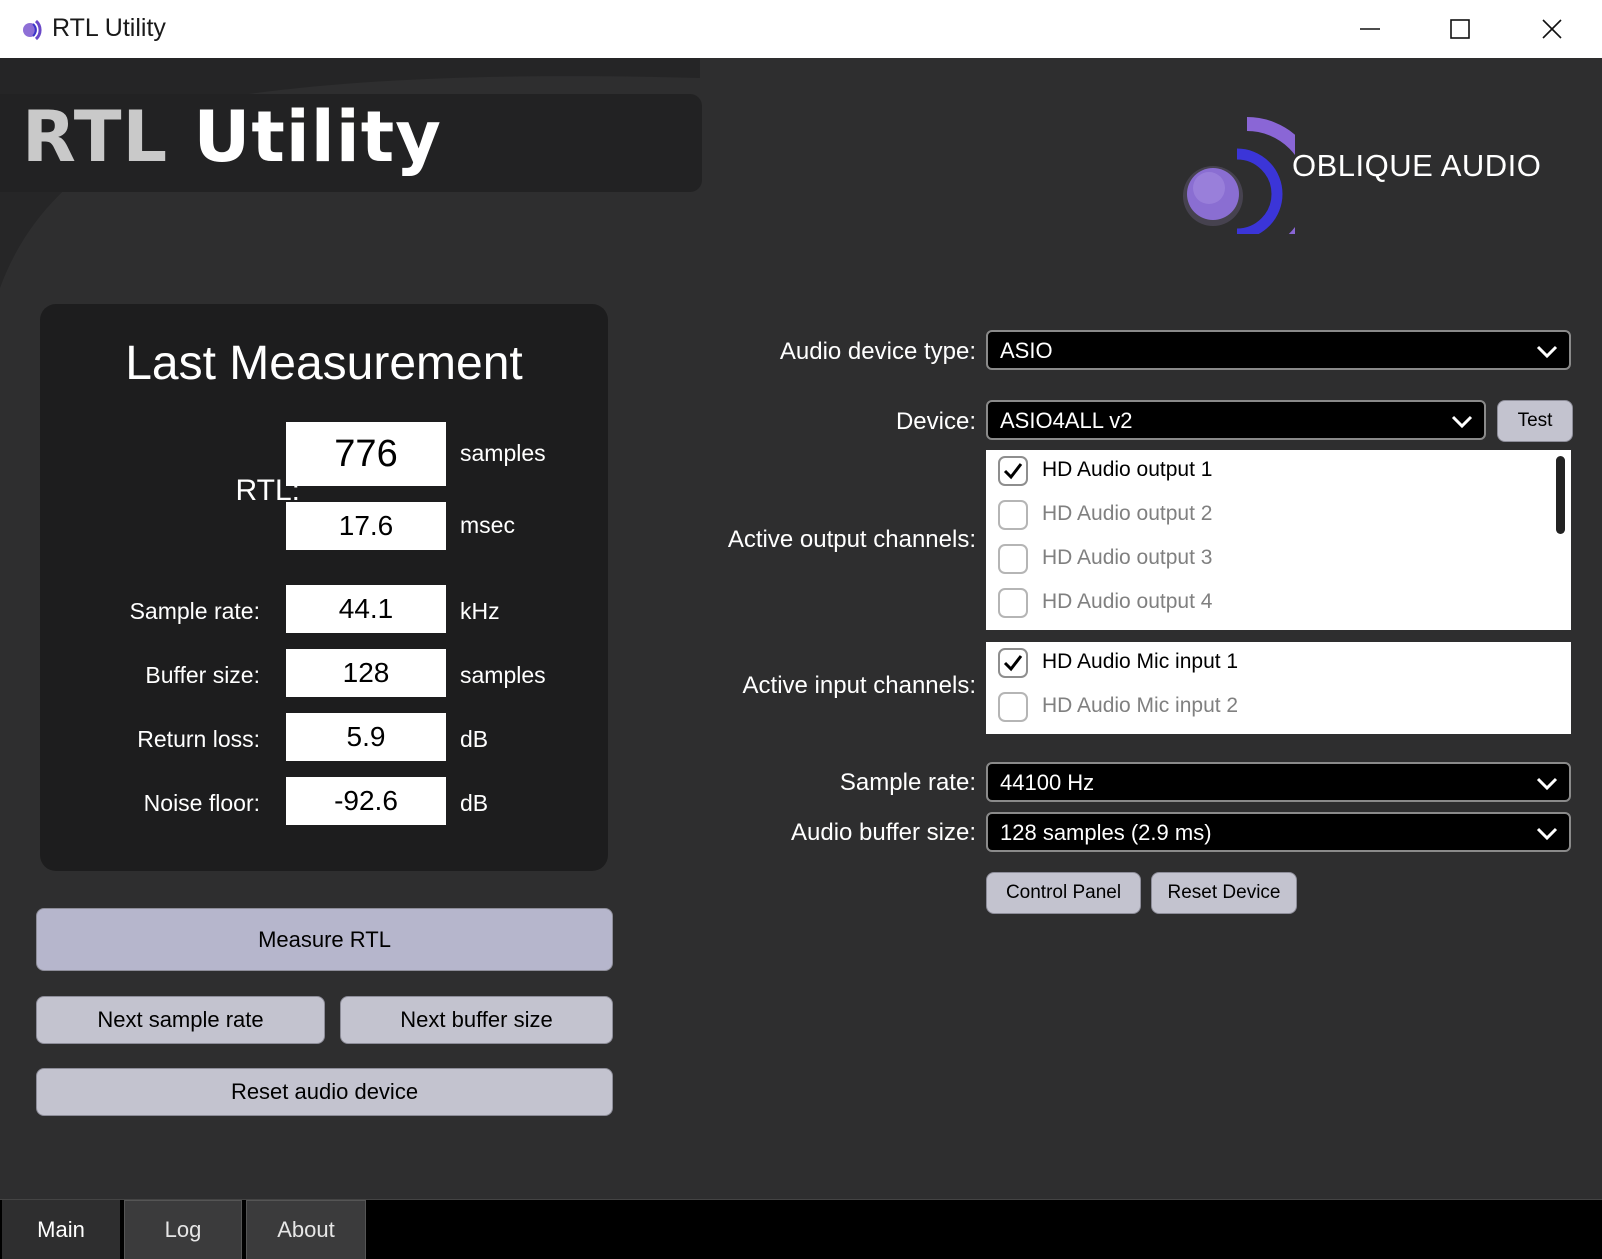 The width and height of the screenshot is (1602, 1259). What do you see at coordinates (1278, 350) in the screenshot?
I see `audio-device-type-select: ASIO` at bounding box center [1278, 350].